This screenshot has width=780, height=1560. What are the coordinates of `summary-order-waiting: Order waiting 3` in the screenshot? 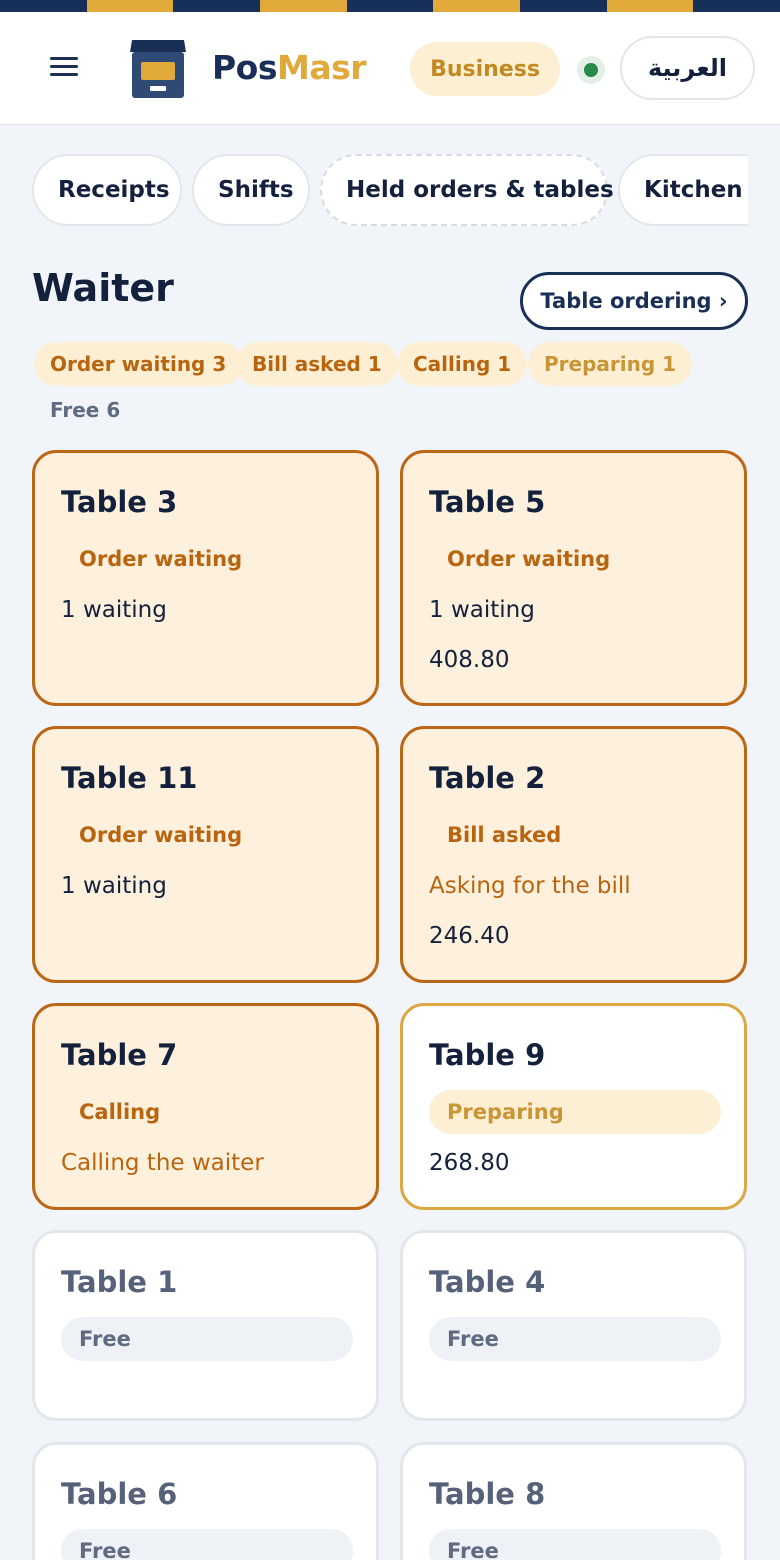 It's located at (138, 364).